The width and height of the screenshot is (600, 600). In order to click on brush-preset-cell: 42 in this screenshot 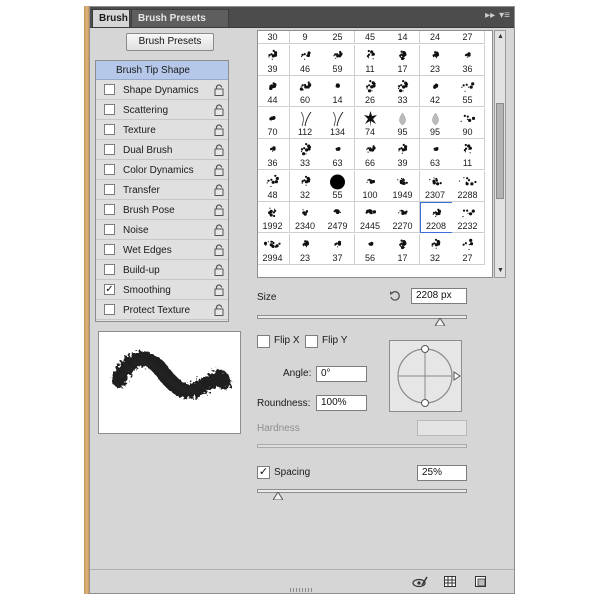, I will do `click(436, 91)`.